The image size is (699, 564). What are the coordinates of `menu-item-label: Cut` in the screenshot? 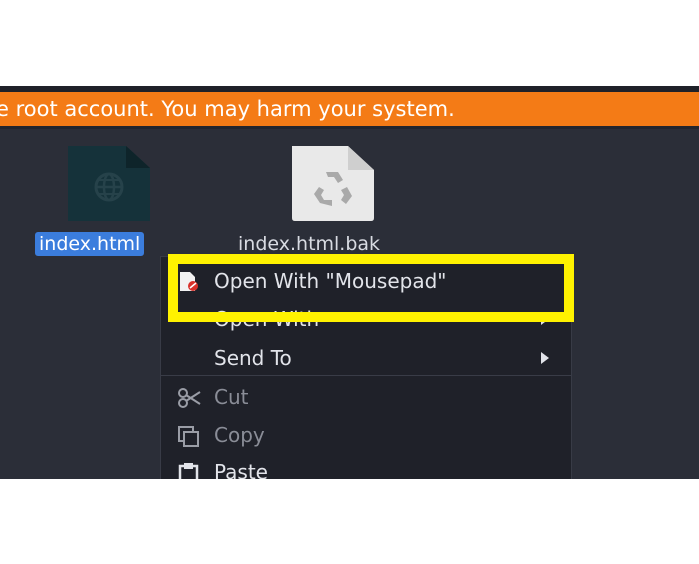 It's located at (231, 397).